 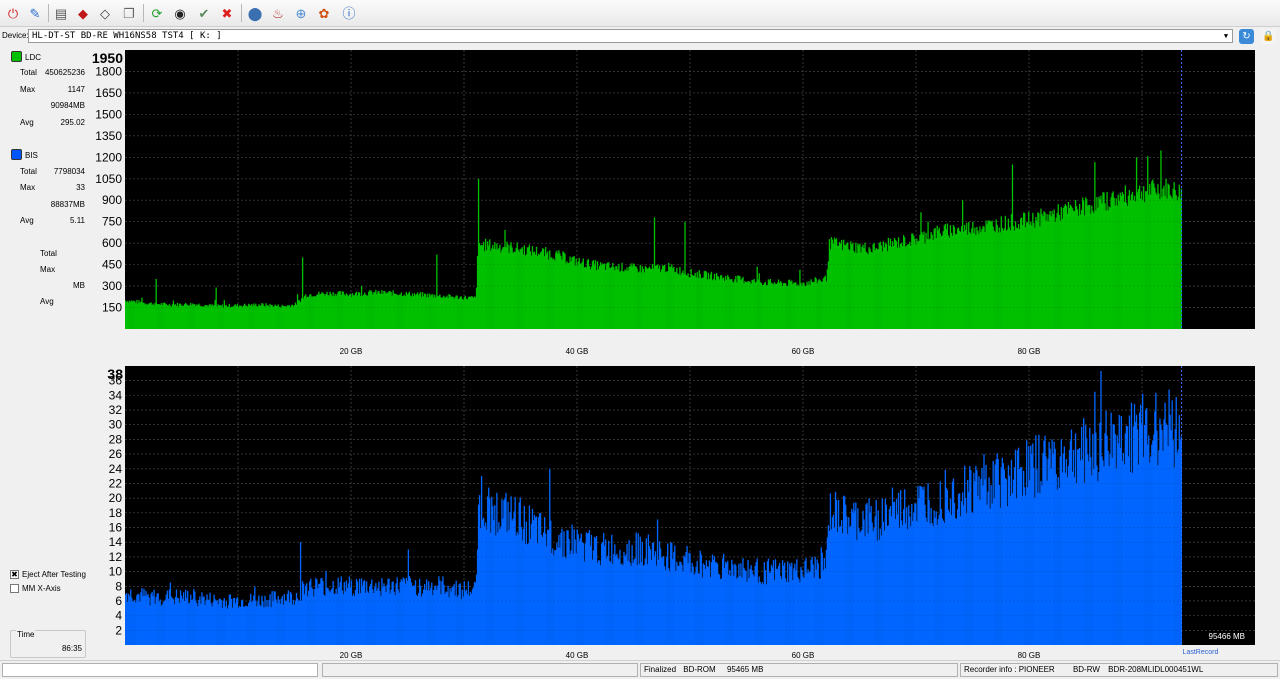 I want to click on bis-max-label: Max, so click(x=28, y=187).